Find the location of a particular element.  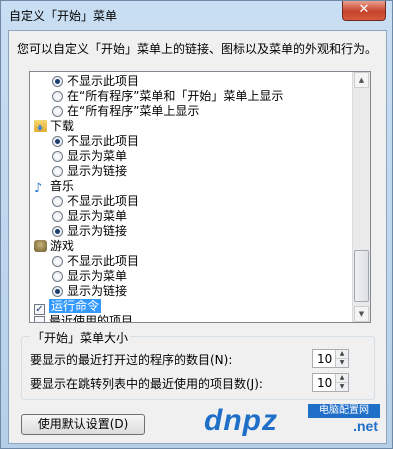

downloads-option-0: 不显示此项目 is located at coordinates (95, 141).